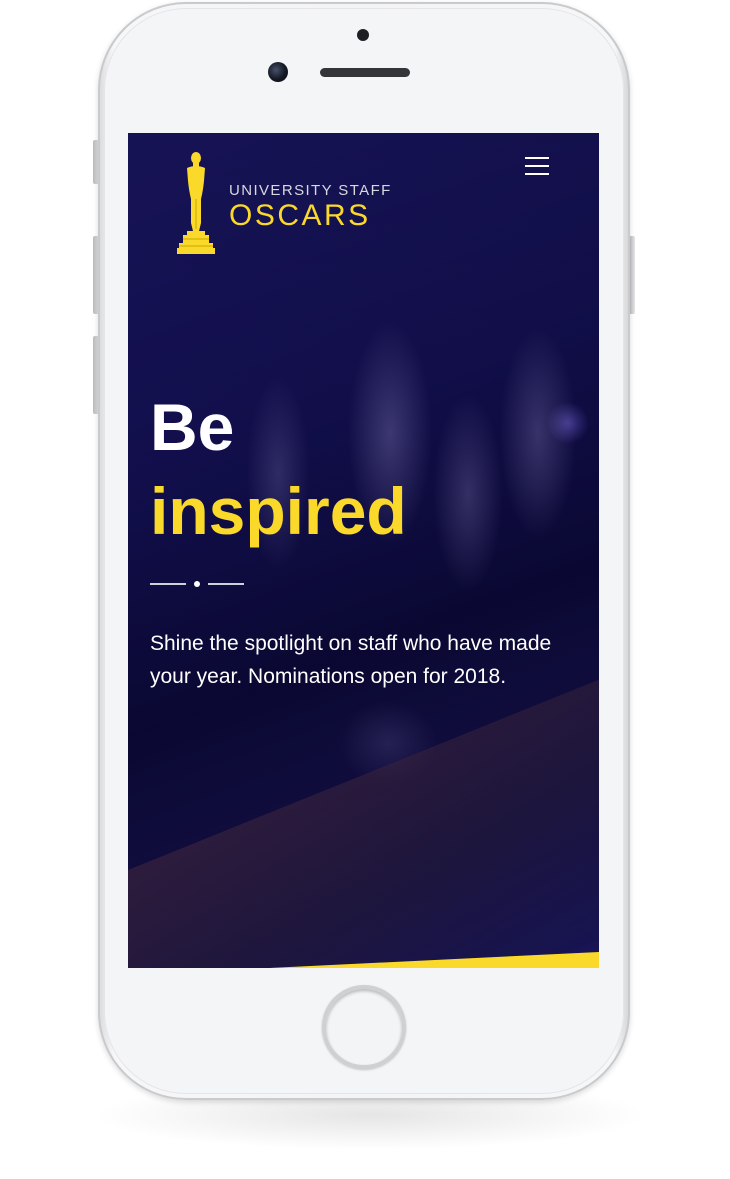 Image resolution: width=730 pixels, height=1179 pixels. I want to click on home-button, so click(364, 1027).